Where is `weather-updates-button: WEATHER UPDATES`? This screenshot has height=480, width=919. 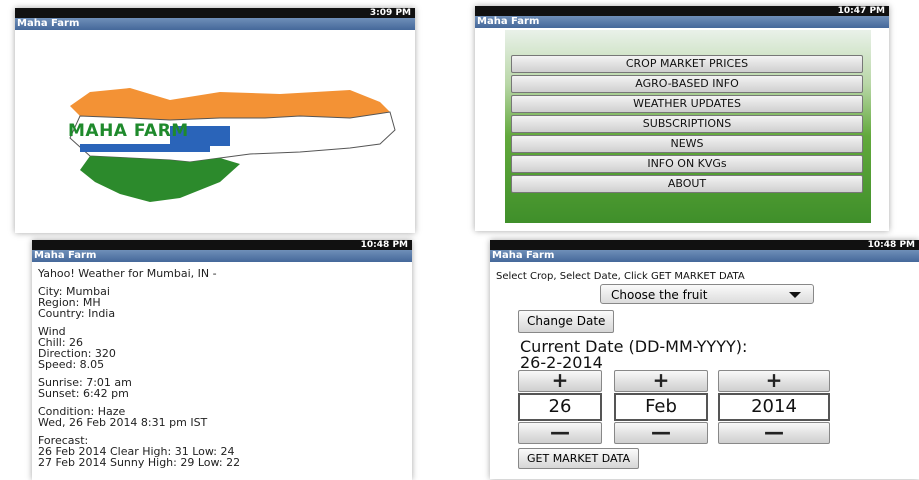 weather-updates-button: WEATHER UPDATES is located at coordinates (687, 104).